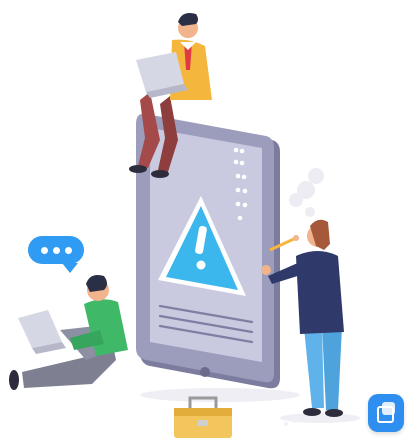 The width and height of the screenshot is (410, 448). What do you see at coordinates (306, 192) in the screenshot?
I see `smoke-puffs` at bounding box center [306, 192].